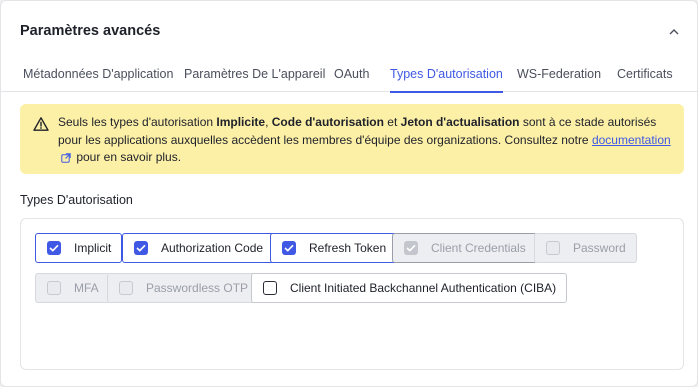 This screenshot has height=387, width=698. I want to click on grant-types-label: Types D'autorisation, so click(76, 200).